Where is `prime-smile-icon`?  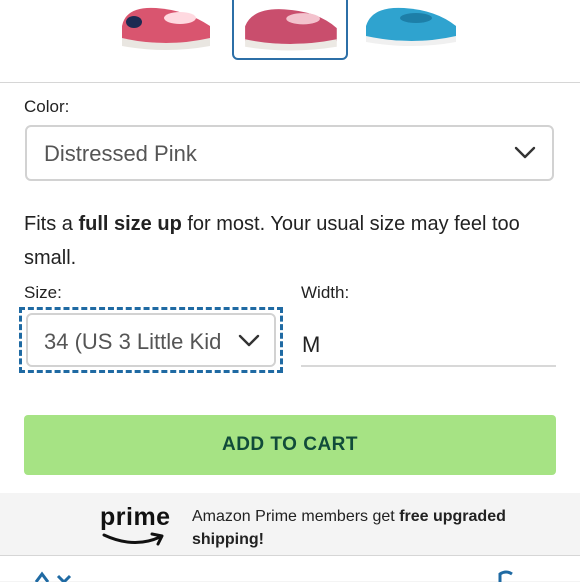
prime-smile-icon is located at coordinates (133, 539).